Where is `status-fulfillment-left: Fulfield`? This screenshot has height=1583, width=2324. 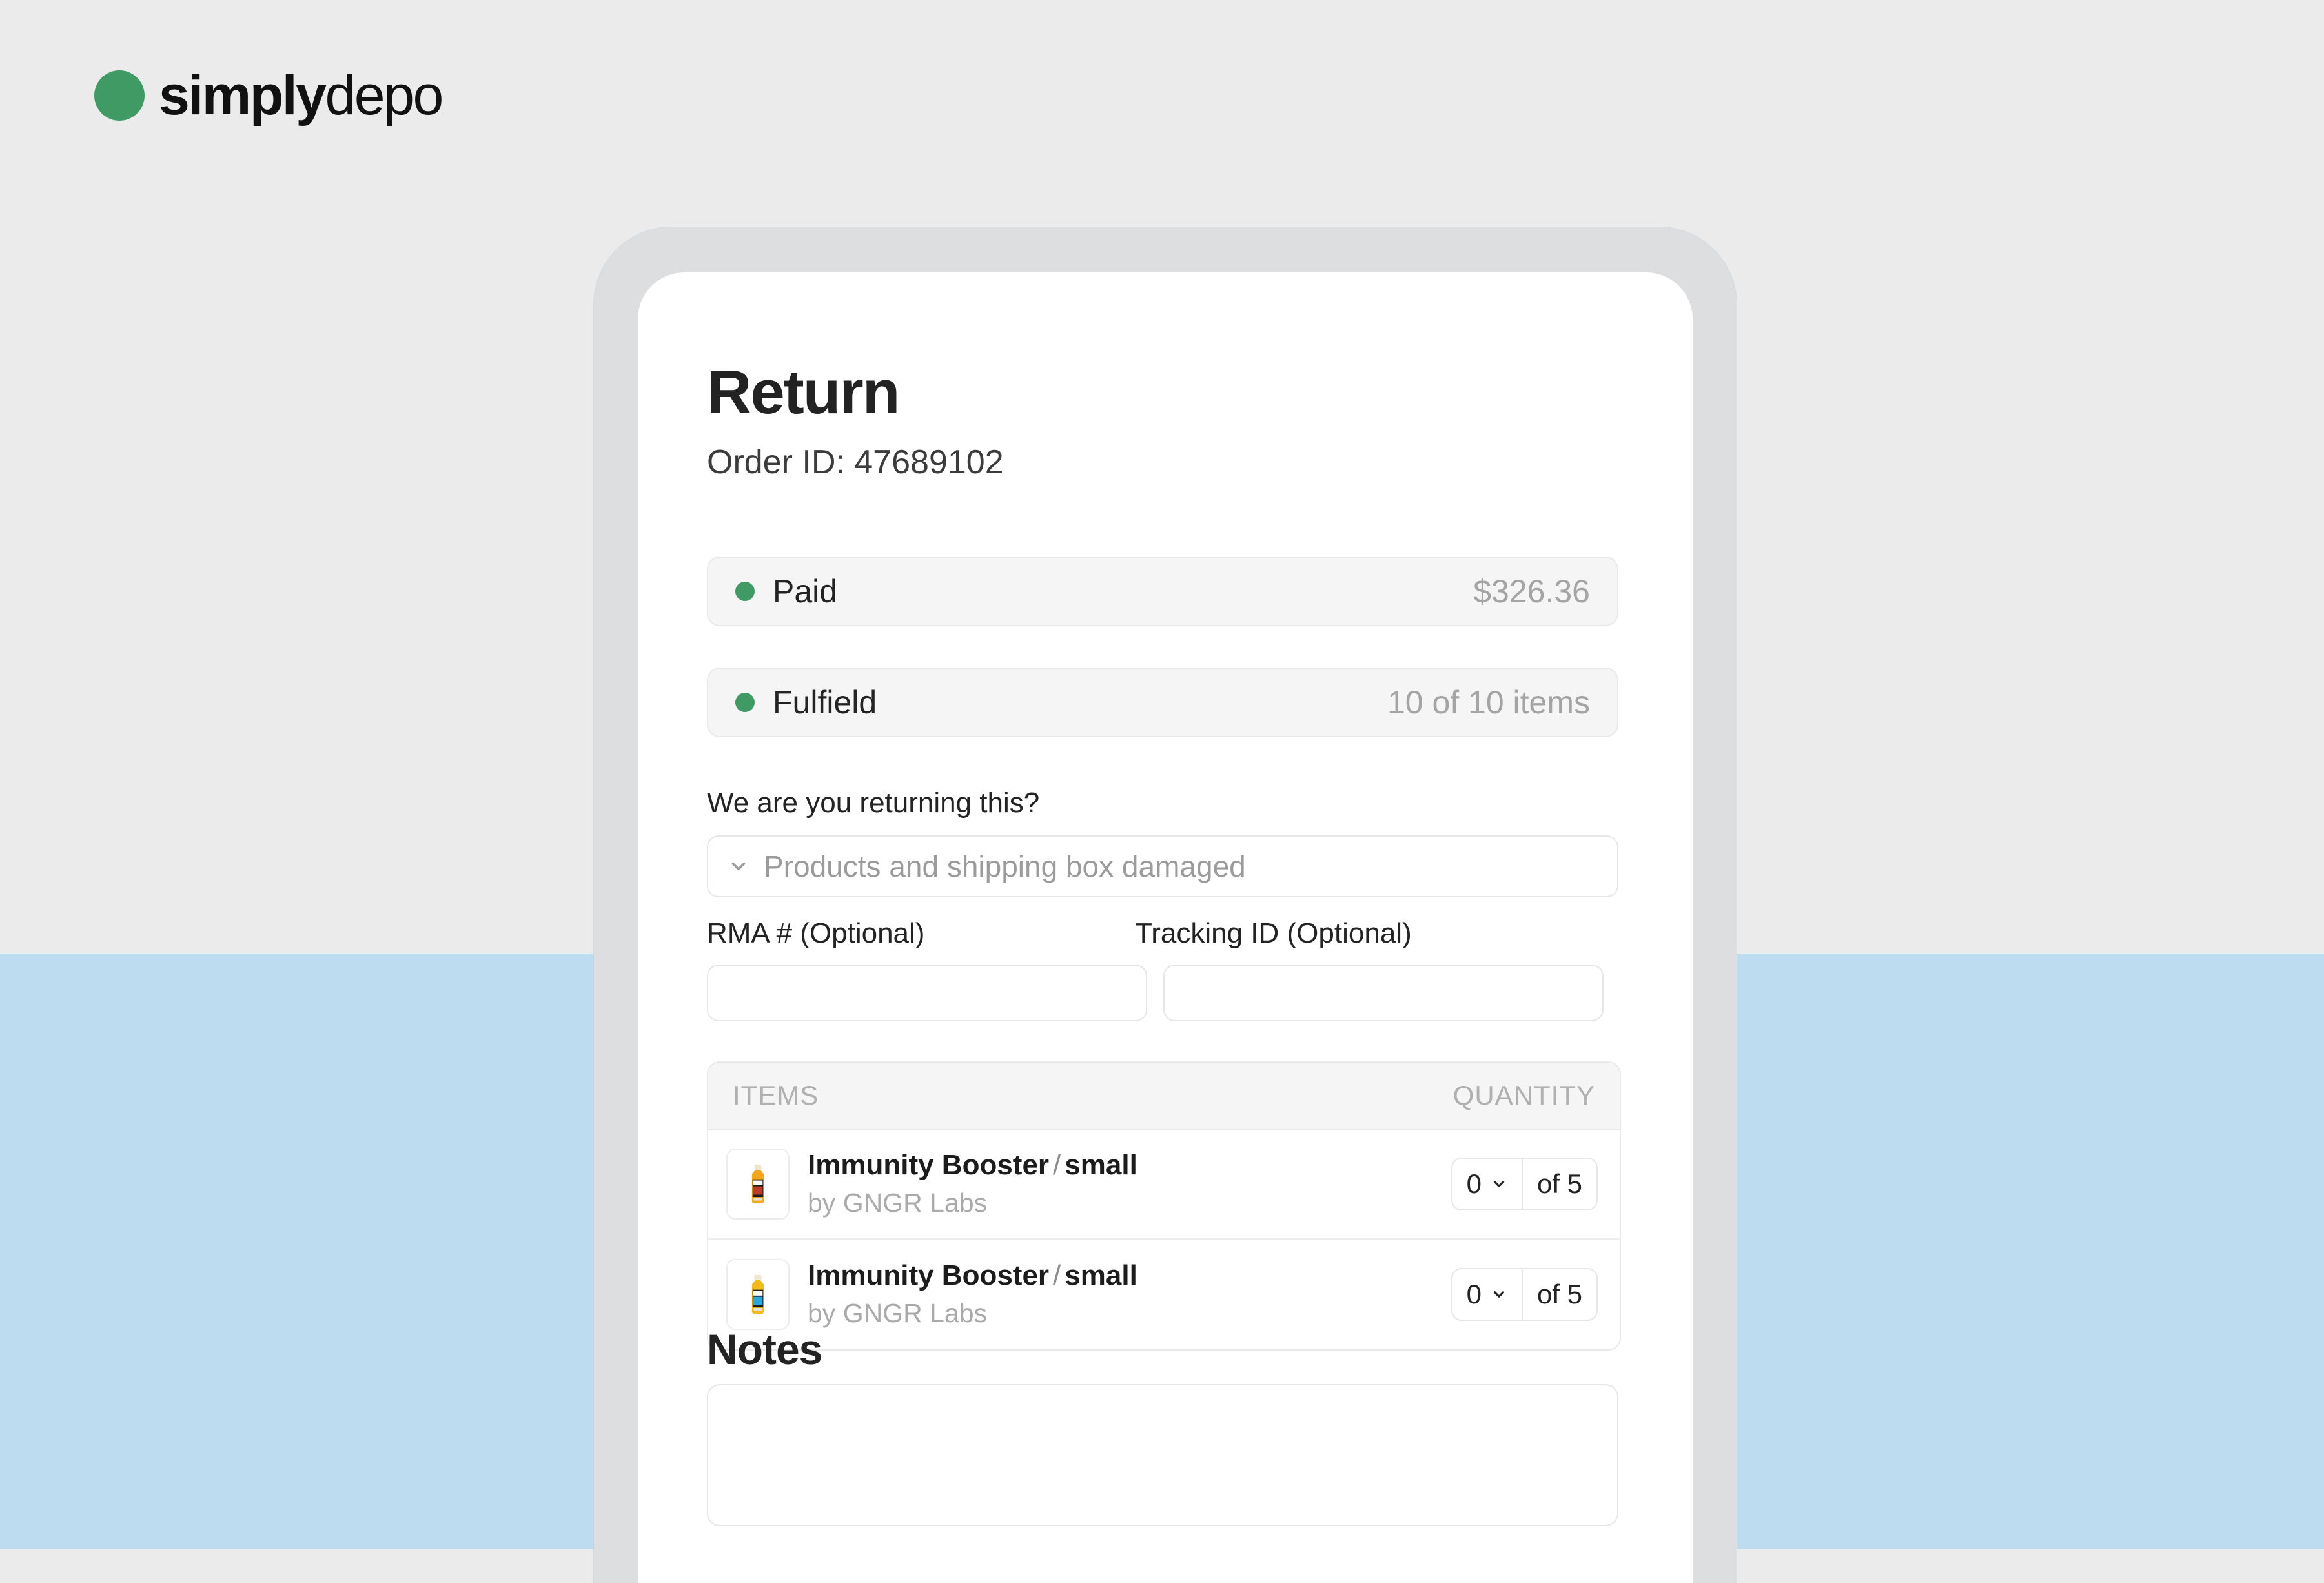
status-fulfillment-left: Fulfield is located at coordinates (806, 702).